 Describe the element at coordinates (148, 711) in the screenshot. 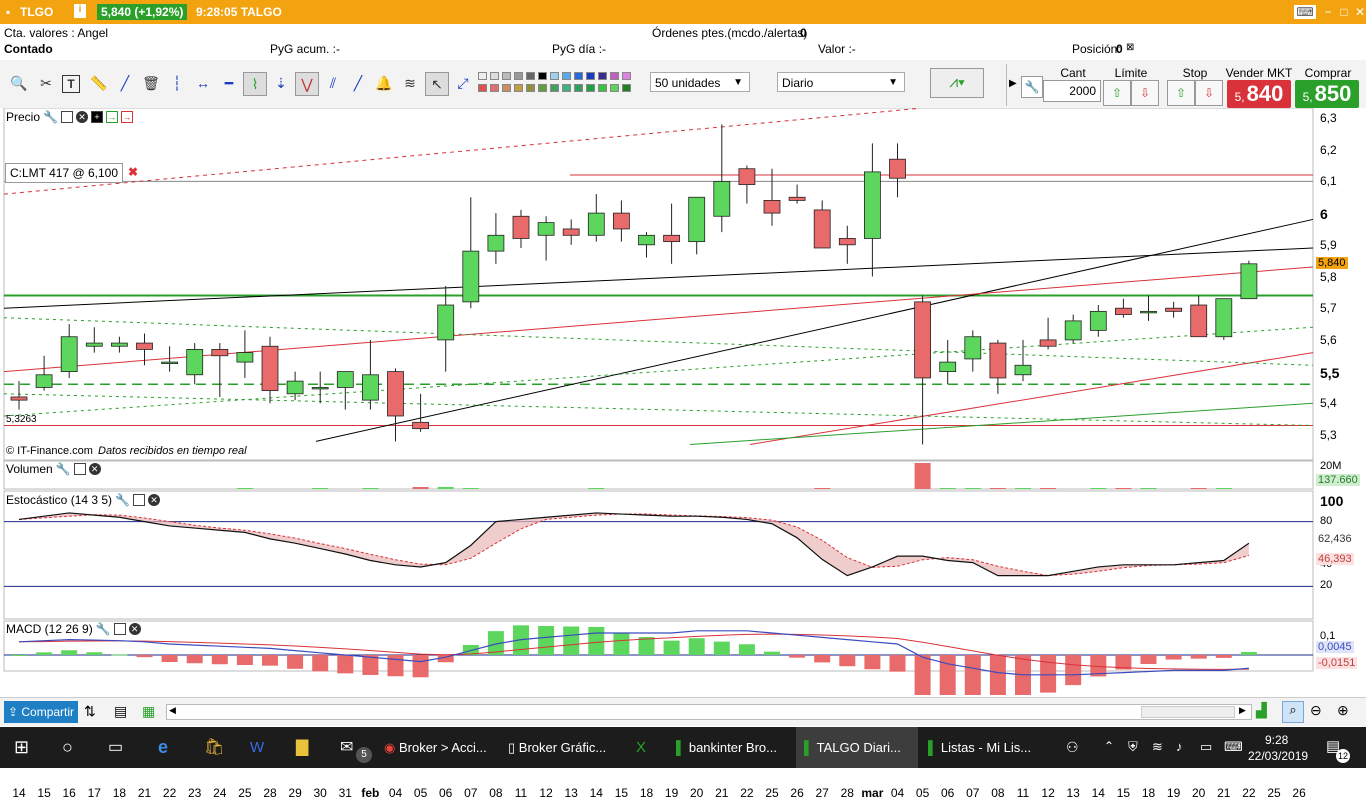

I see `template-icon: ▦` at that location.